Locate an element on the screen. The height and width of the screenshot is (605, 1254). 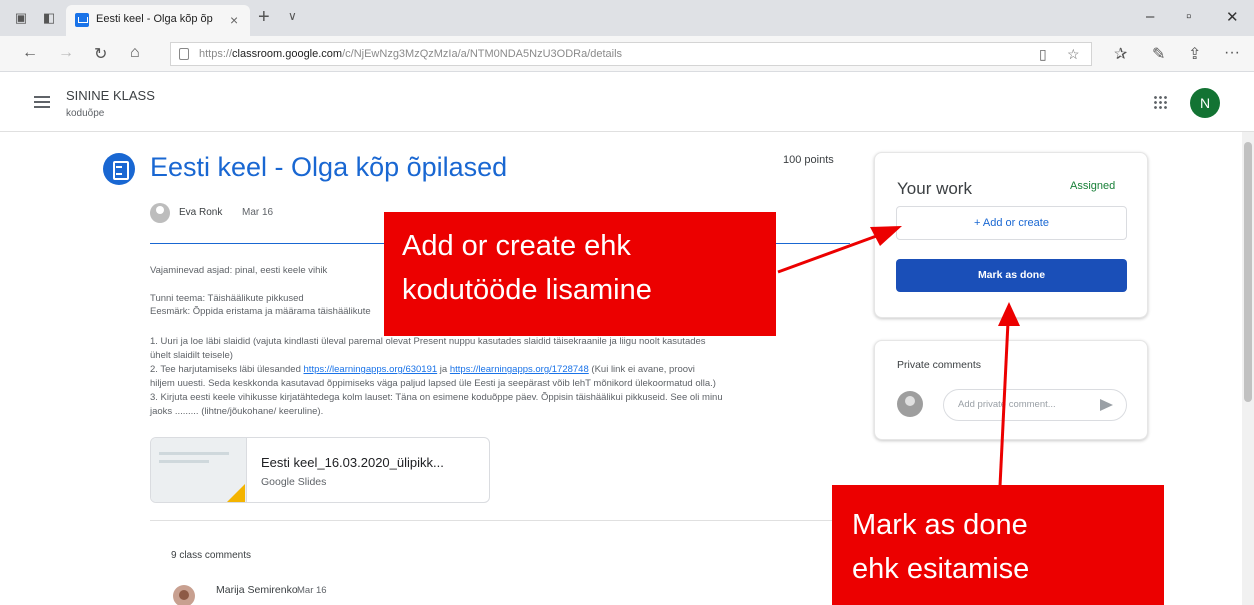
annotation-mark-as-done: Mark as done ehk esitamise is located at coordinates (998, 545).